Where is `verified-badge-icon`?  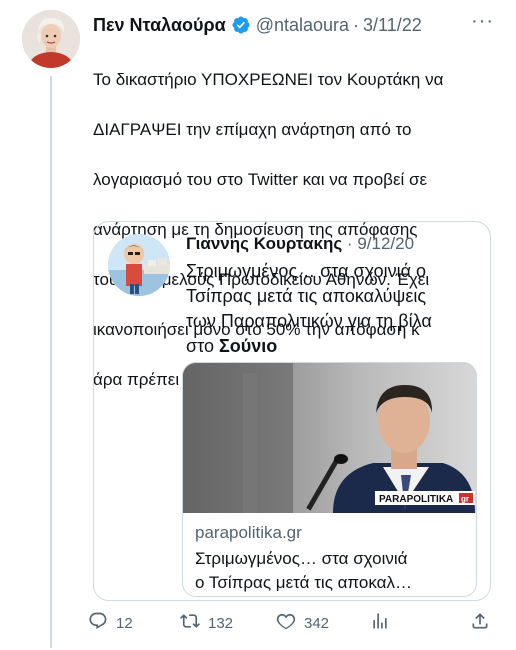 verified-badge-icon is located at coordinates (241, 25).